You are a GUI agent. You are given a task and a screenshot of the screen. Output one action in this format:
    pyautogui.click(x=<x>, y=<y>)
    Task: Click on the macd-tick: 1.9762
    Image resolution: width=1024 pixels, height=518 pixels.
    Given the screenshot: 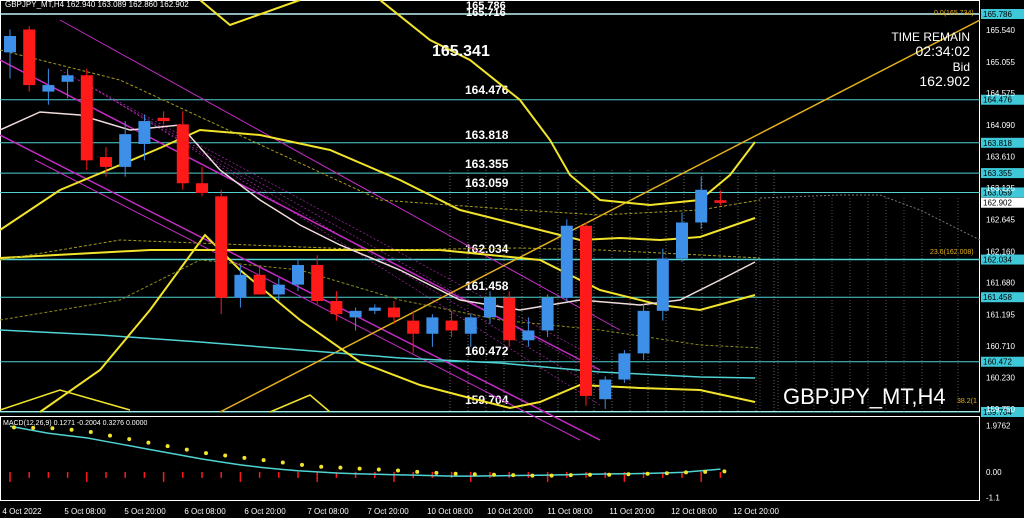 What is the action you would take?
    pyautogui.click(x=998, y=426)
    